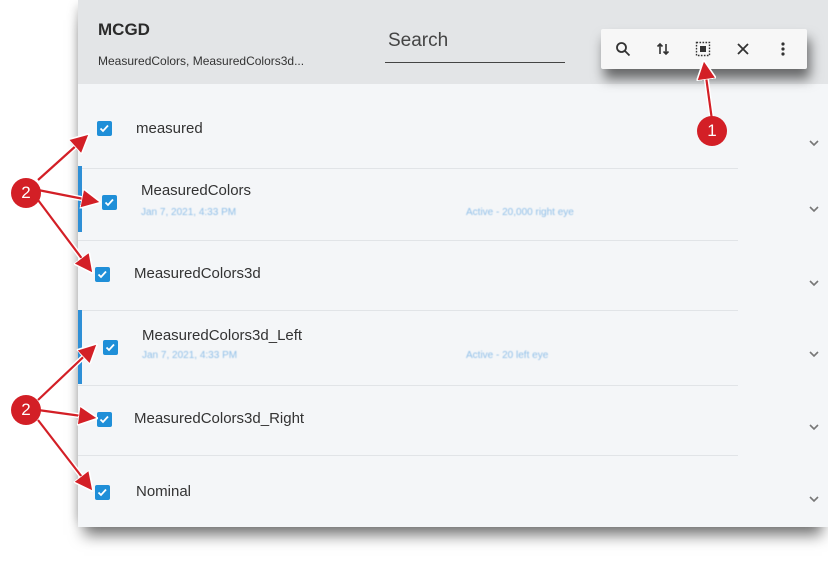 This screenshot has height=561, width=828. Describe the element at coordinates (708, 91) in the screenshot. I see `callout-arrow` at that location.